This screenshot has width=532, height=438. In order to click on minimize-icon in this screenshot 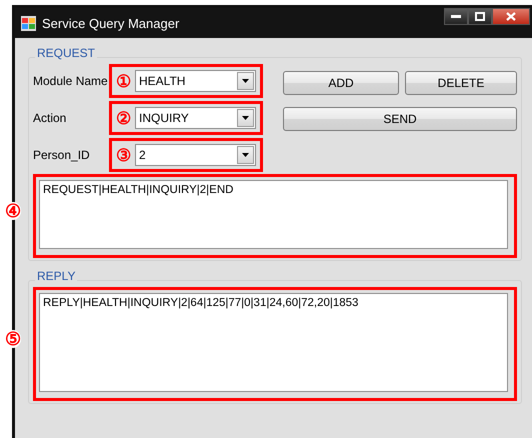, I will do `click(456, 16)`.